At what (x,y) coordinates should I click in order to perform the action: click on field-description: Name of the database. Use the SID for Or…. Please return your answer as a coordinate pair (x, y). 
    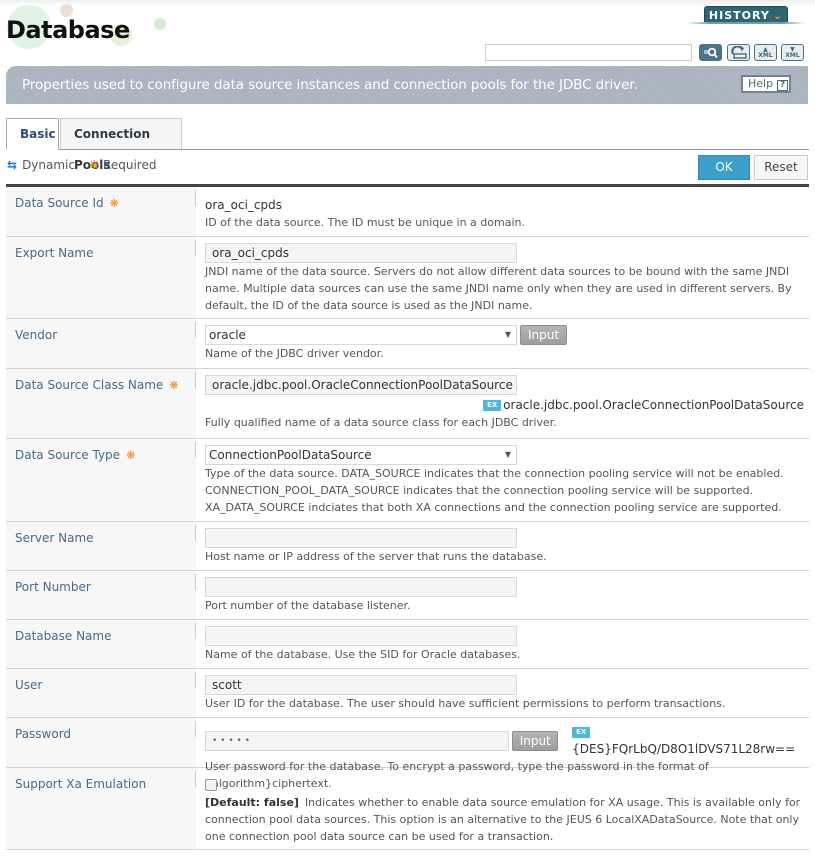
    Looking at the image, I should click on (363, 654).